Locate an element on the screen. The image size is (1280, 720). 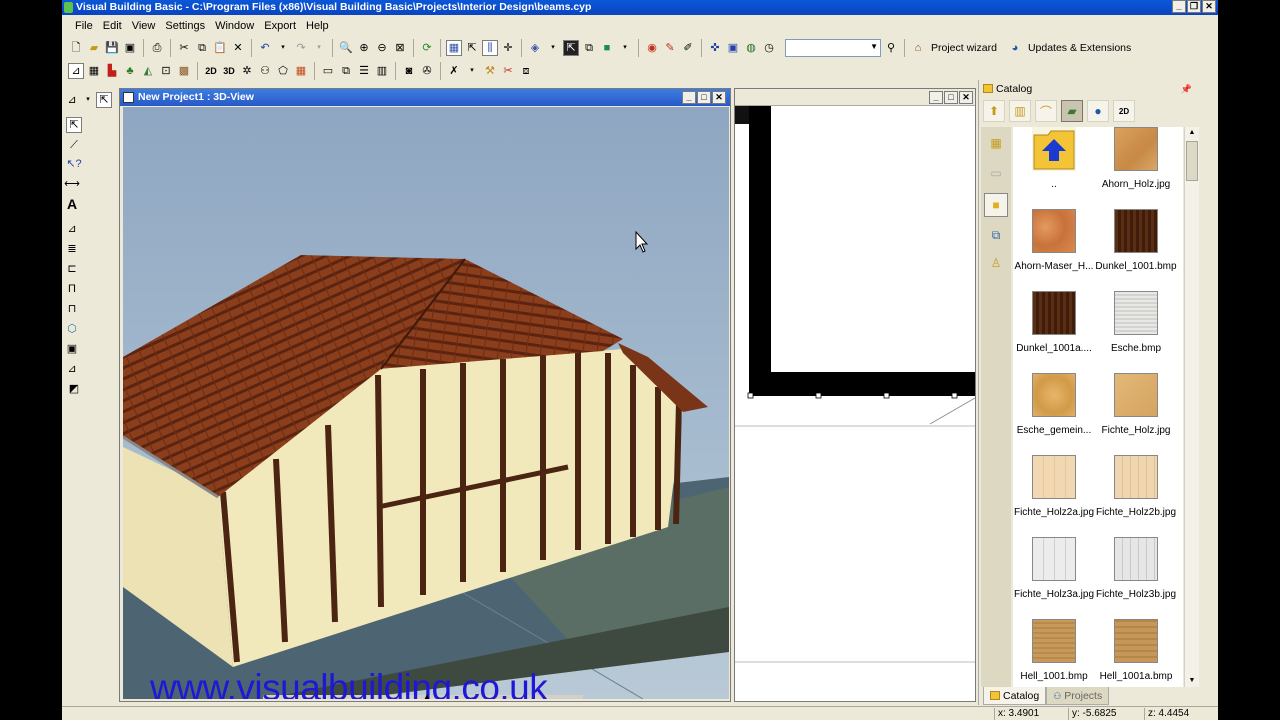
list-item: Fichte_Holz3a.jpg is located at coordinates (1054, 577).